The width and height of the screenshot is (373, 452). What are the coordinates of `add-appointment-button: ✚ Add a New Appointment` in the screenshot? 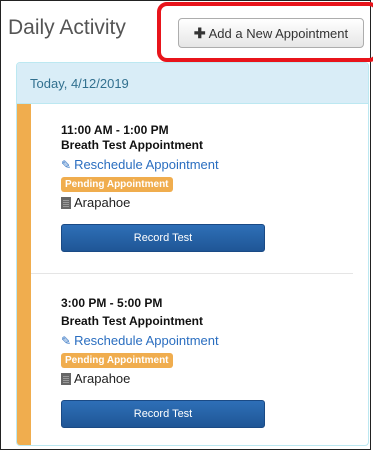 It's located at (271, 33).